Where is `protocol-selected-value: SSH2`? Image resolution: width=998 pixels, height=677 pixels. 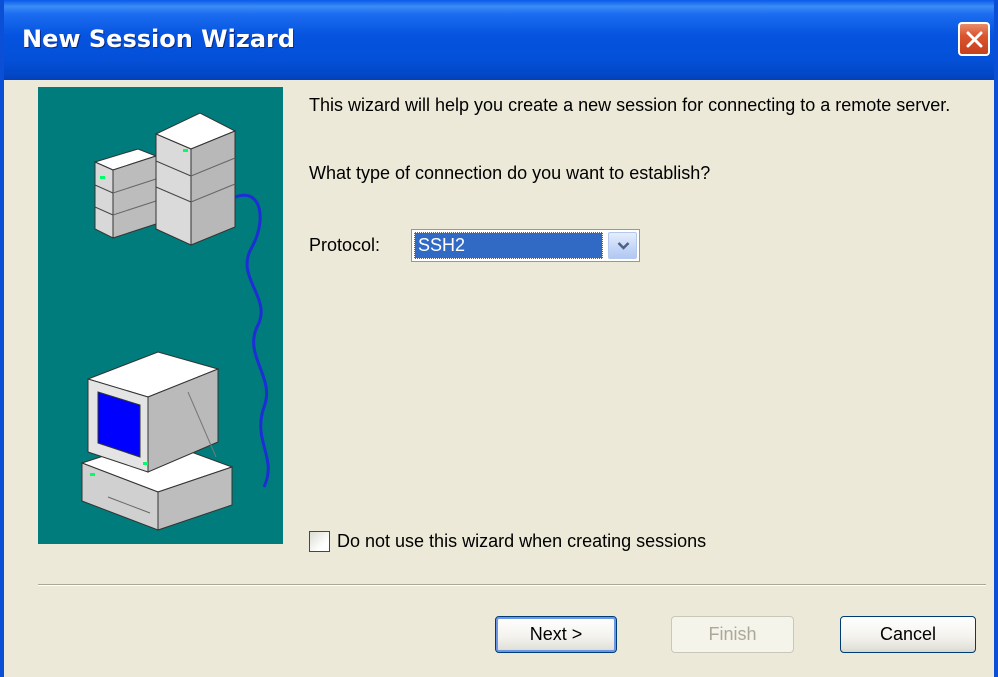
protocol-selected-value: SSH2 is located at coordinates (508, 245).